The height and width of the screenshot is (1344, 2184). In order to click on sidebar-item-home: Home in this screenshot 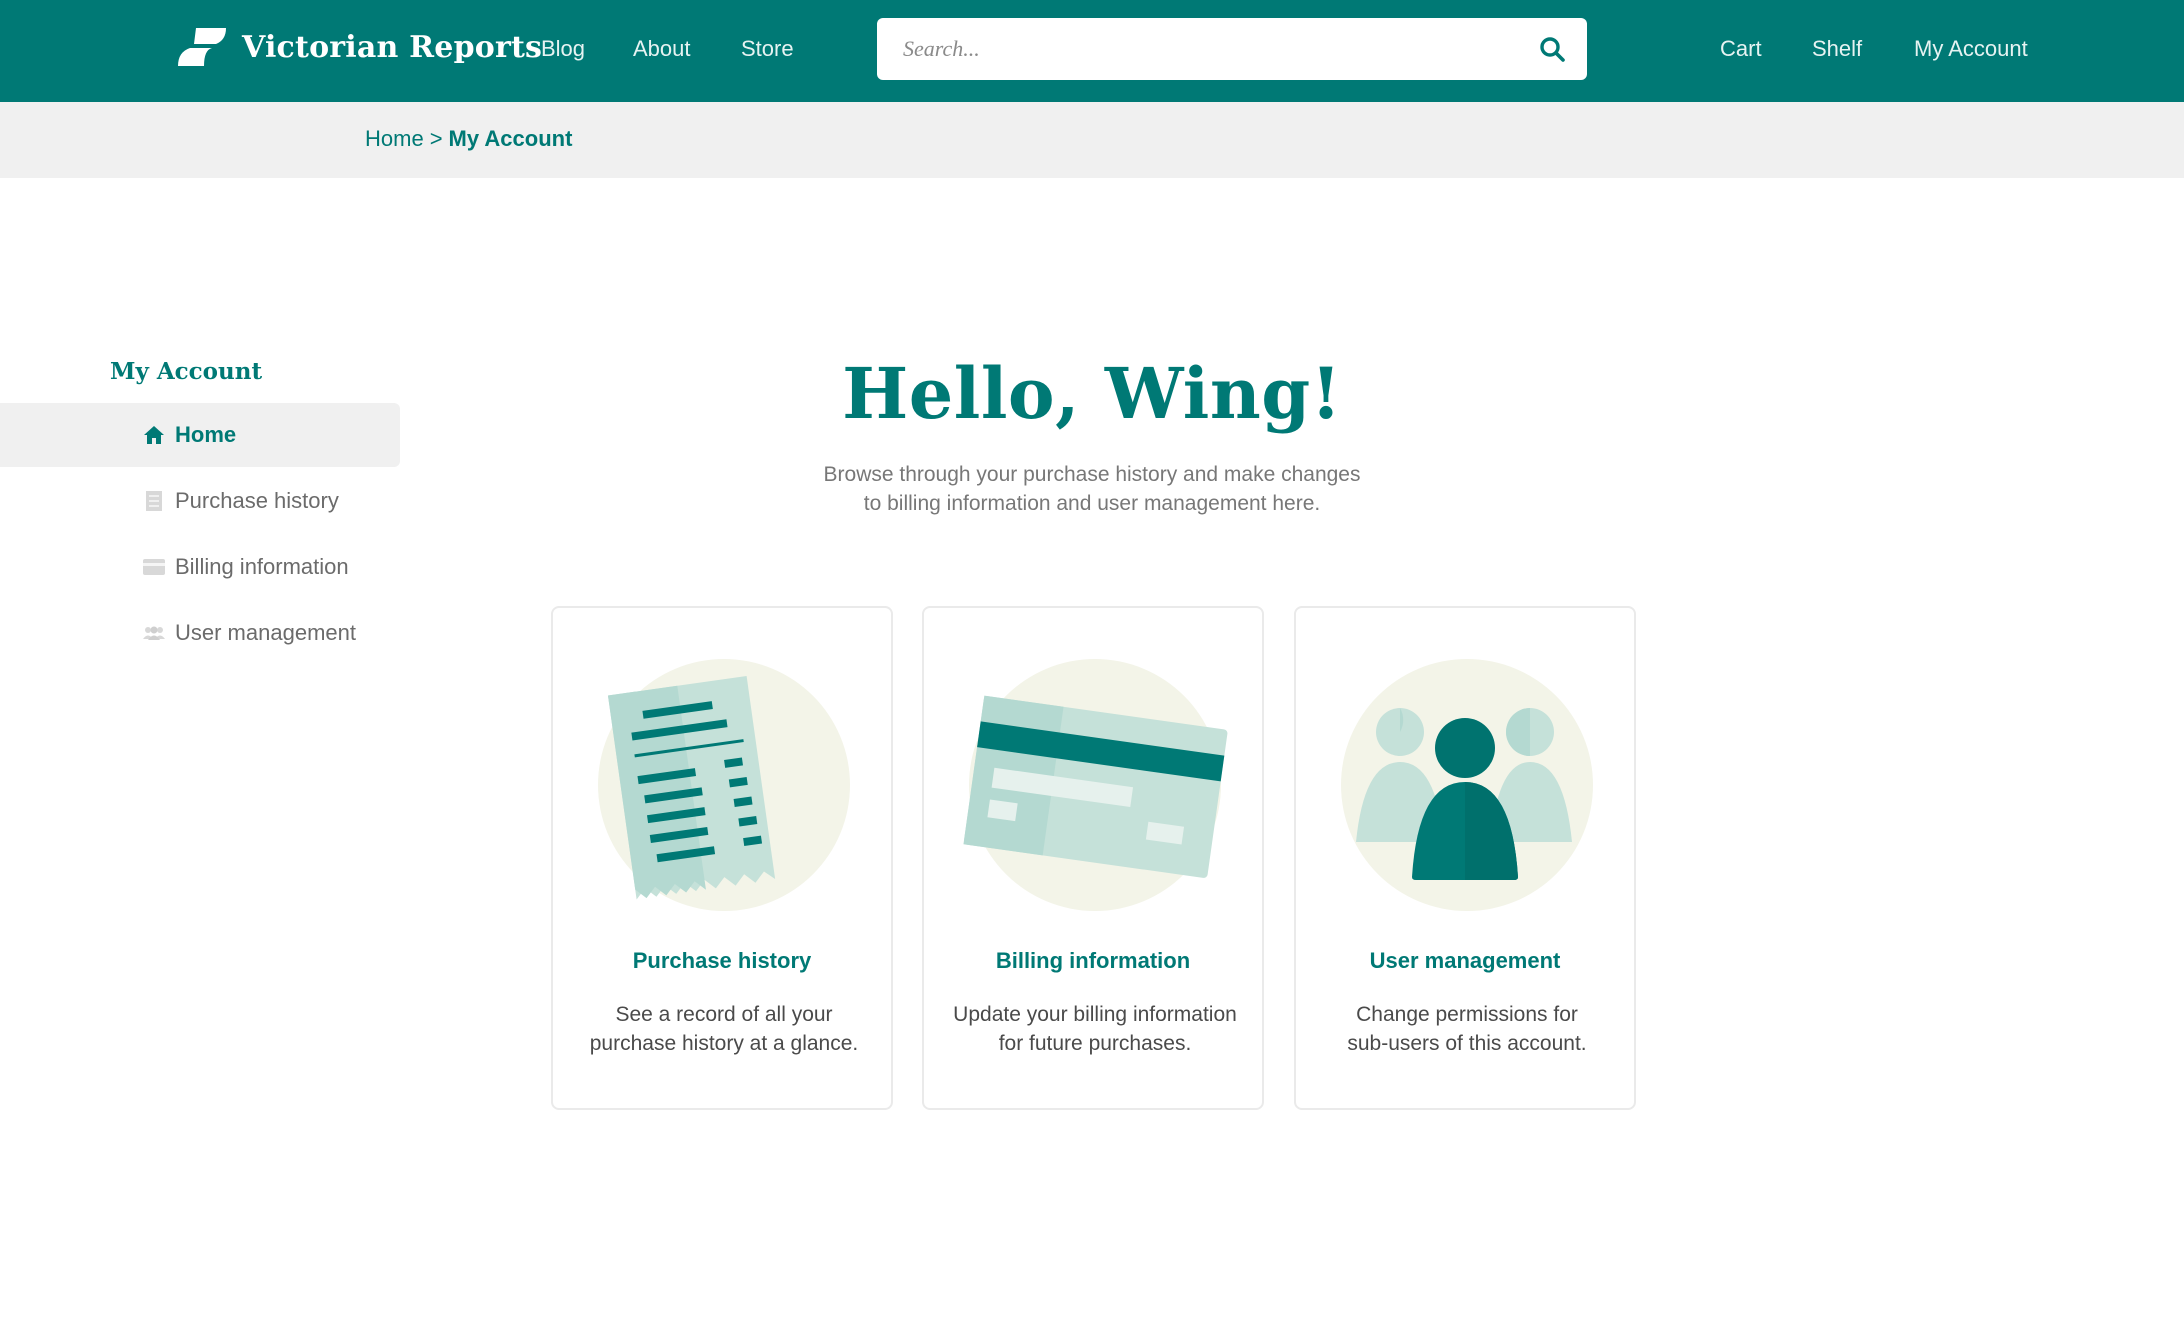, I will do `click(200, 435)`.